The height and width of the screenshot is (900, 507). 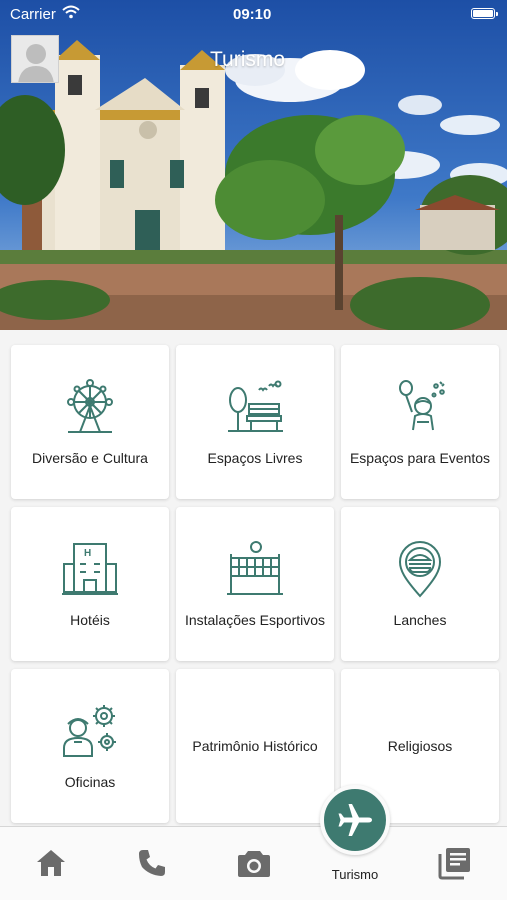 I want to click on category-label: Patrimônio Histórico, so click(x=255, y=745).